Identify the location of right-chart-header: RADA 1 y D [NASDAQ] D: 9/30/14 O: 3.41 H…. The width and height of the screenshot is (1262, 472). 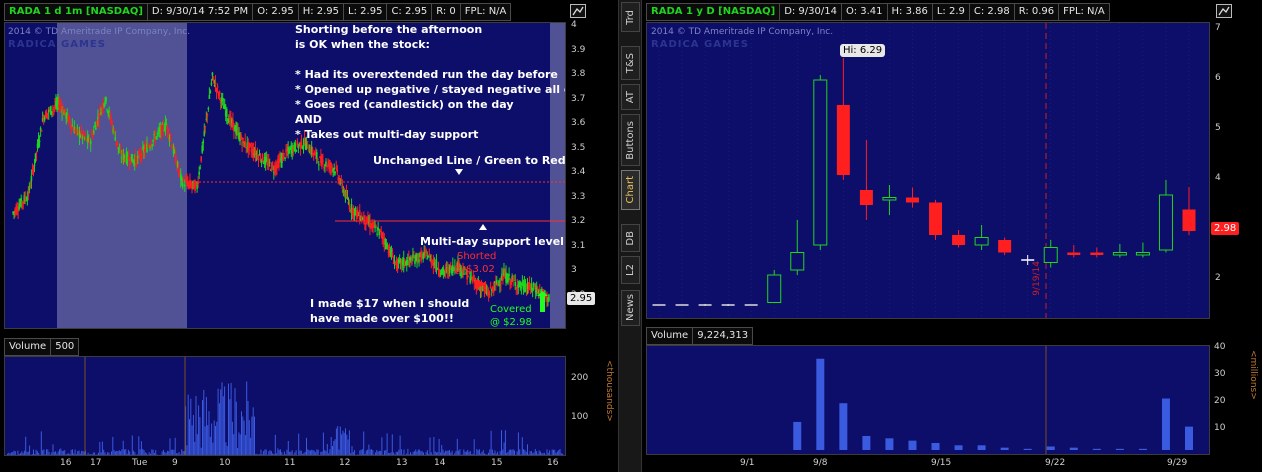
(878, 12).